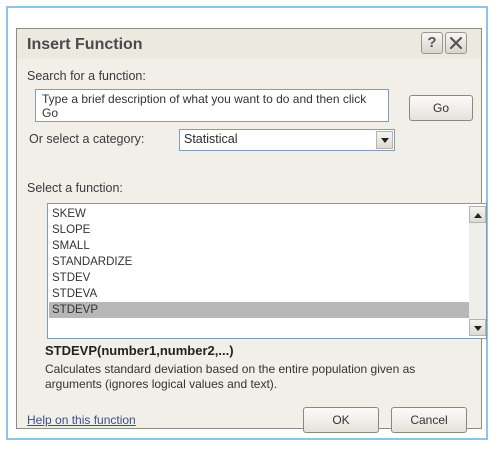 This screenshot has width=500, height=459. Describe the element at coordinates (69, 214) in the screenshot. I see `function-item-skew: SKEW` at that location.